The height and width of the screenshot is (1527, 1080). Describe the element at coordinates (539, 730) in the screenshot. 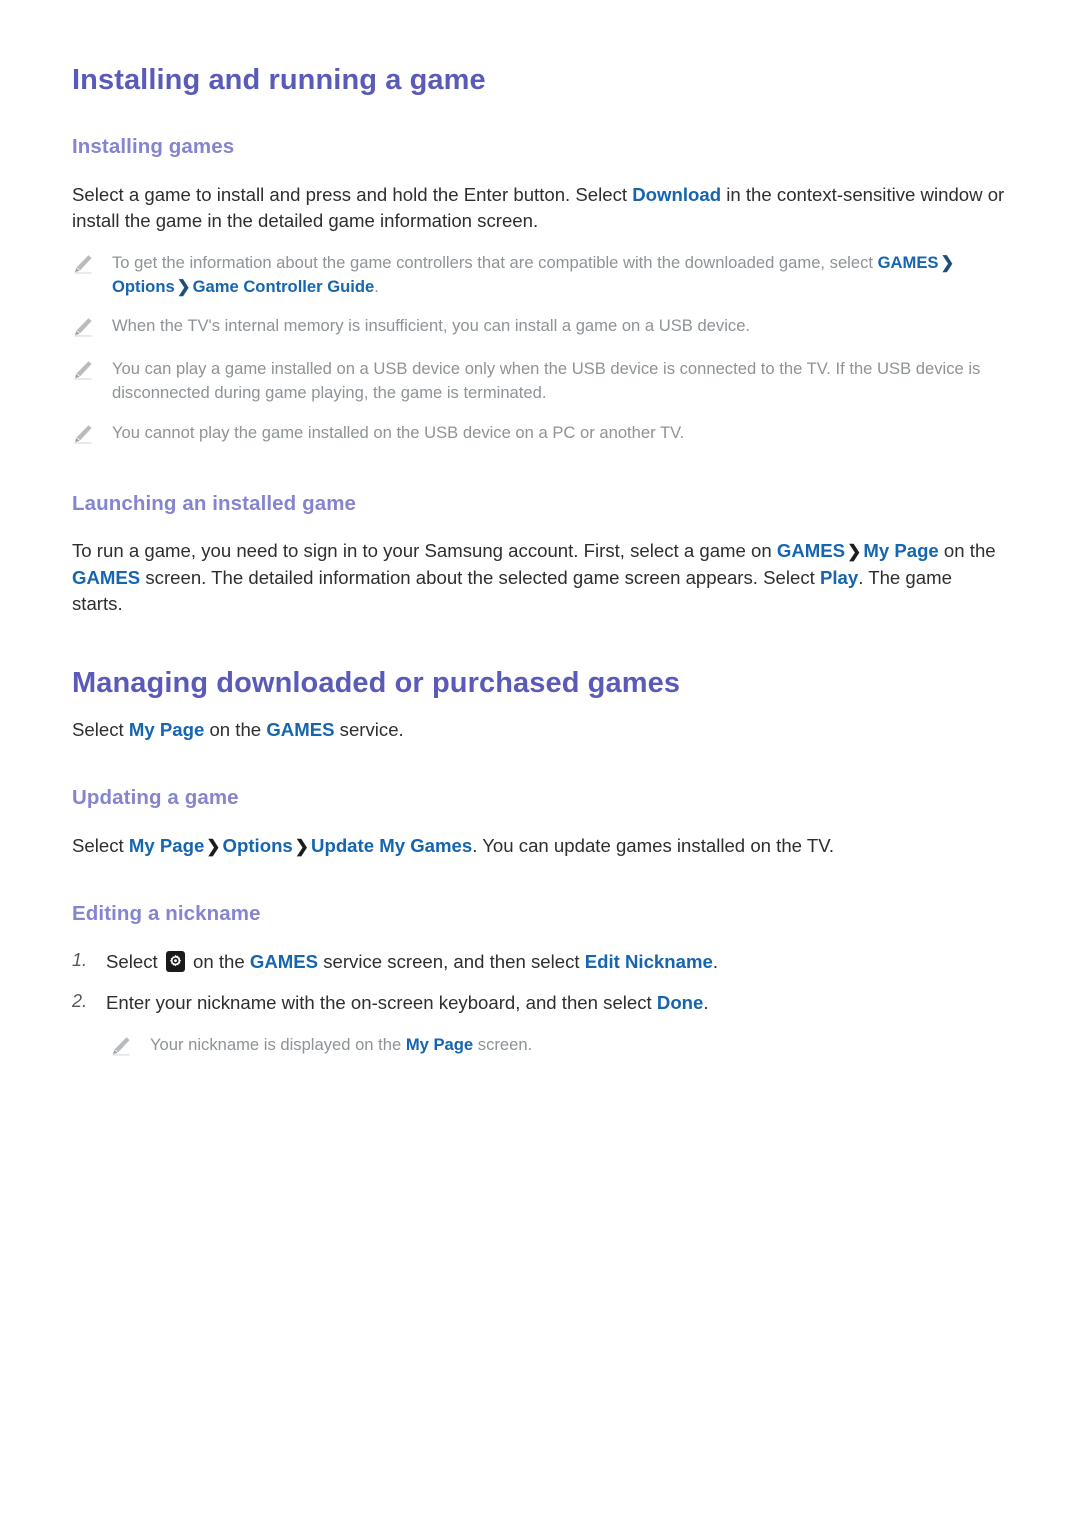

I see `paragraph-managing-intro: Select My Page on the GAMES service.` at that location.